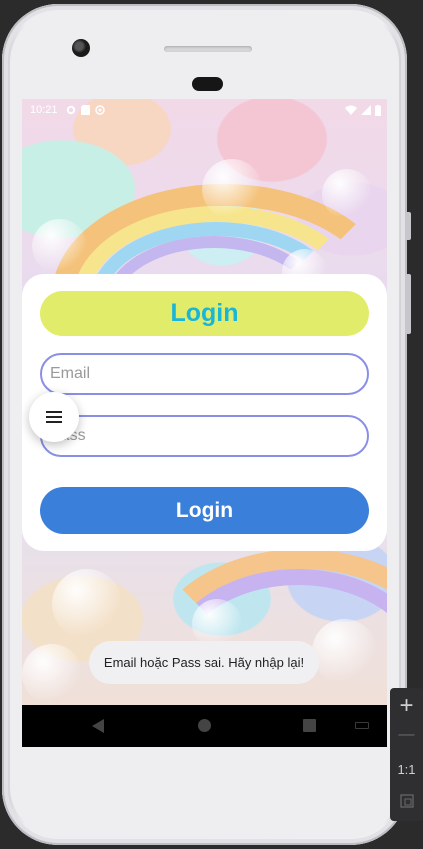 The height and width of the screenshot is (849, 423). I want to click on home-icon, so click(204, 725).